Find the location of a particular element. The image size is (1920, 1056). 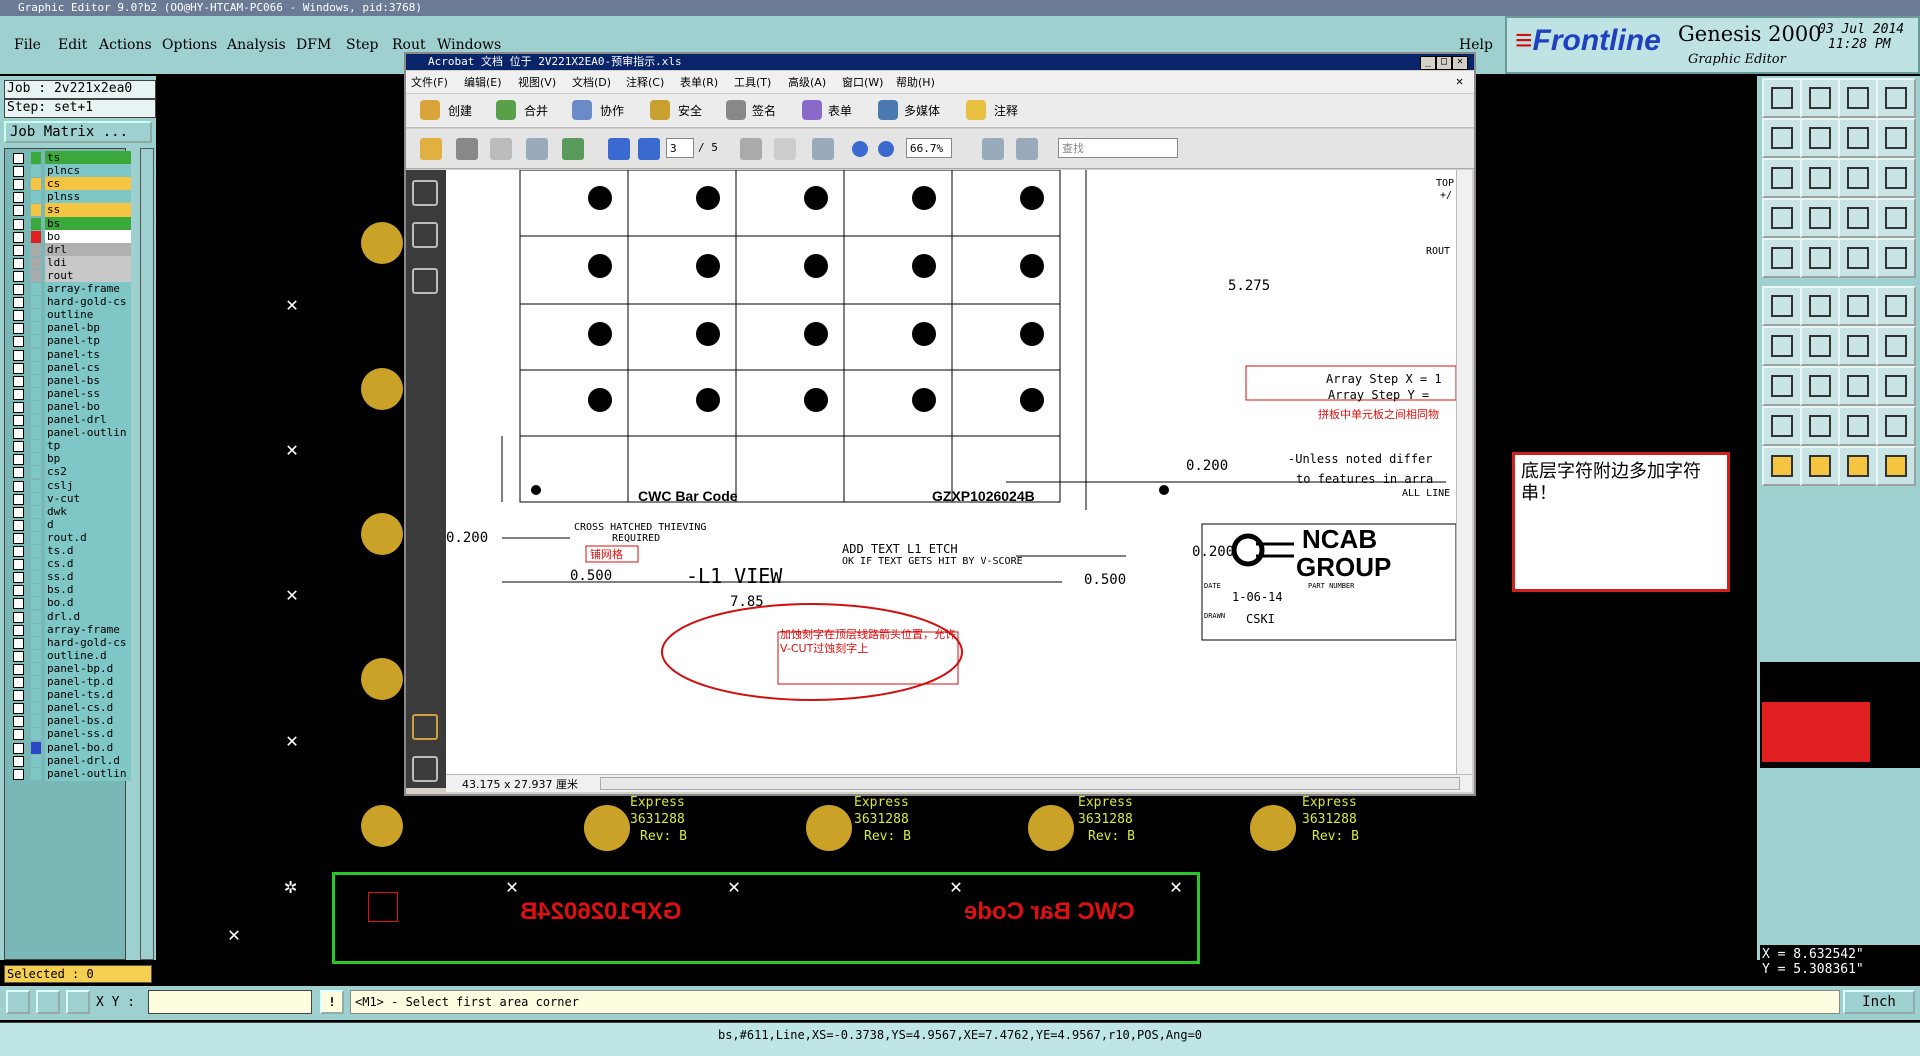

hand-icon is located at coordinates (785, 149).